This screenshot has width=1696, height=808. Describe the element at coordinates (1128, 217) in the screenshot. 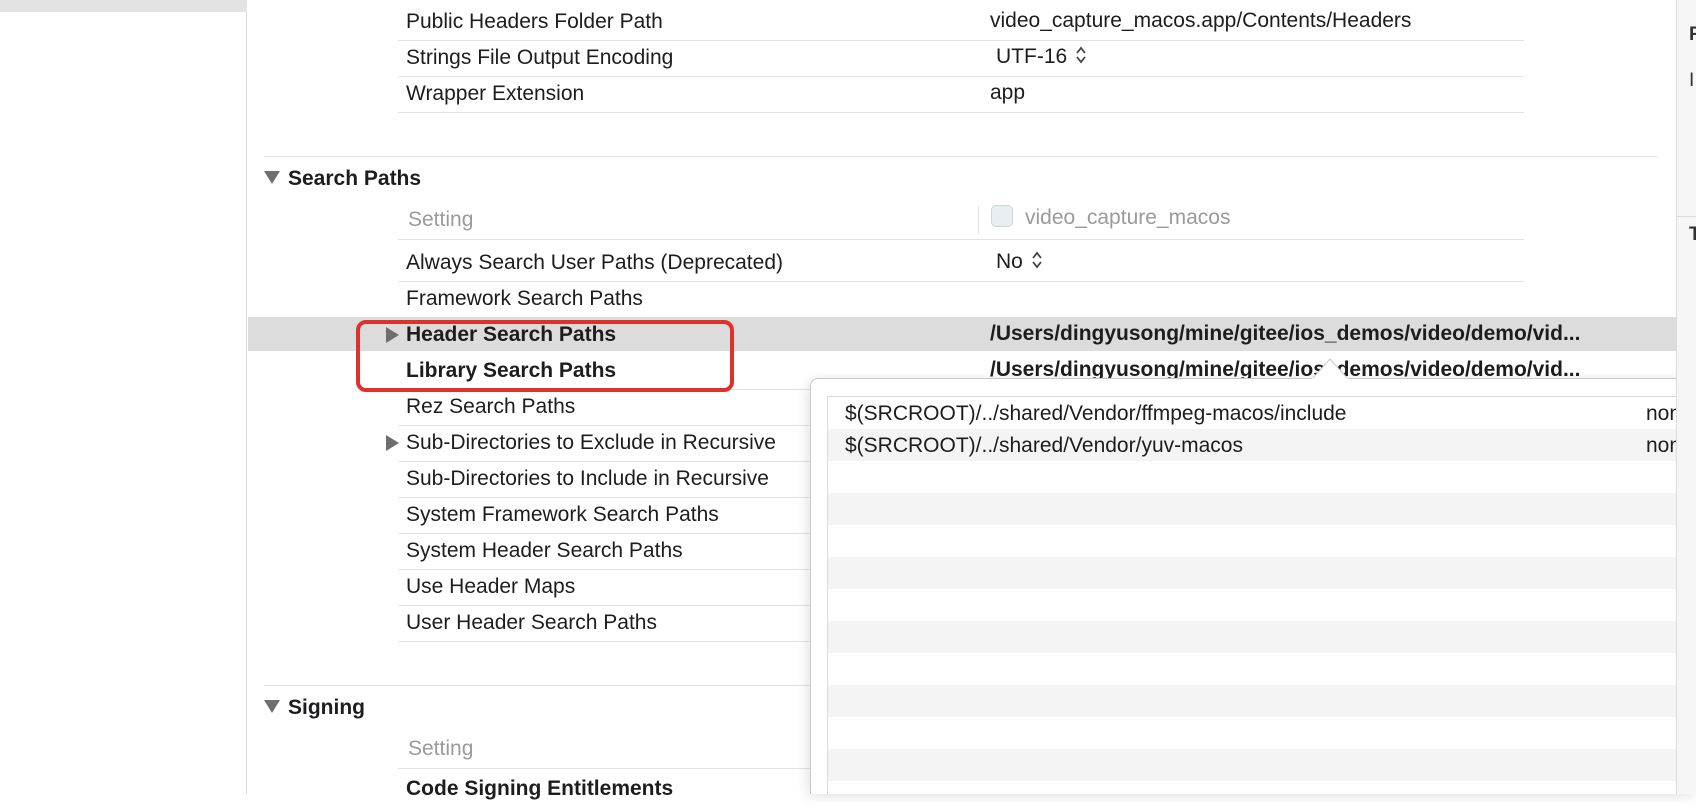

I see `target-name: video_capture_macos` at that location.